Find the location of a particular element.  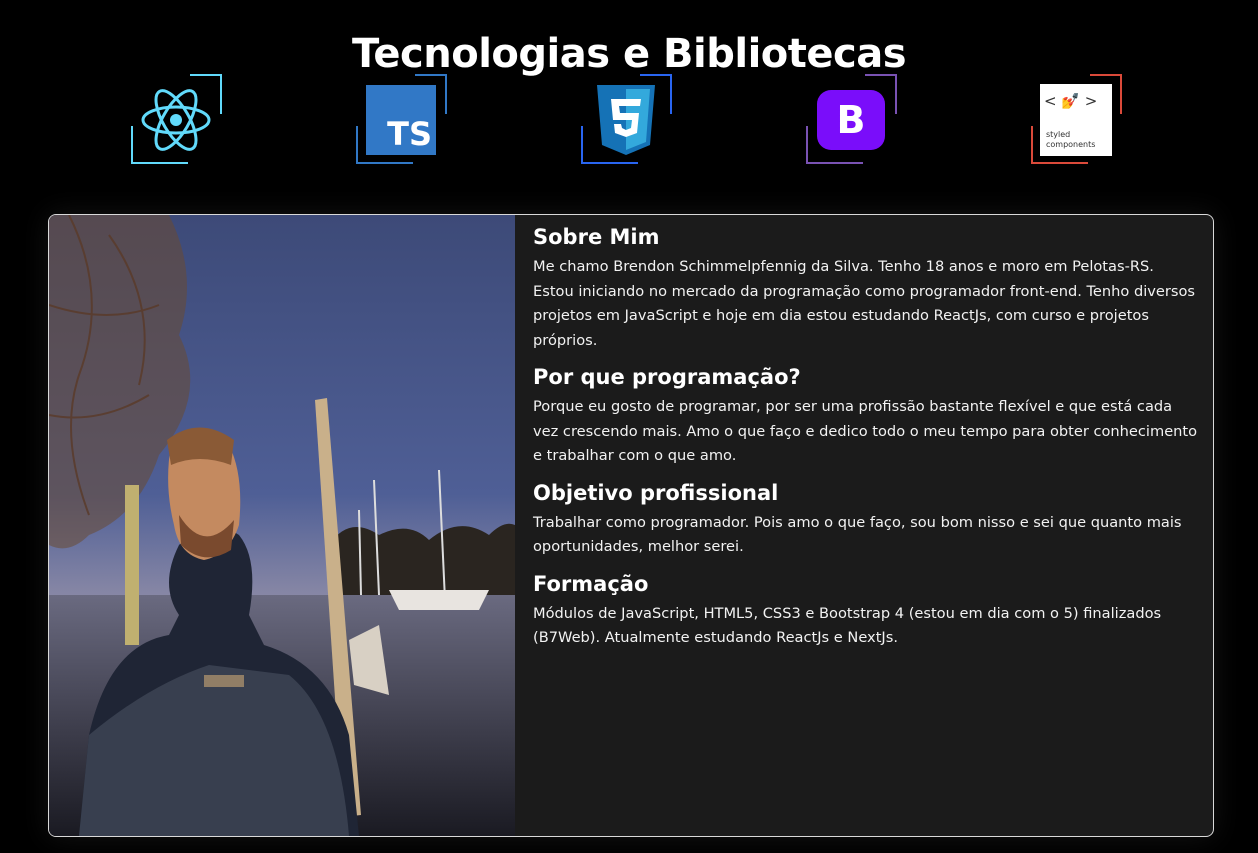

typescript-icon: TS is located at coordinates (401, 120).